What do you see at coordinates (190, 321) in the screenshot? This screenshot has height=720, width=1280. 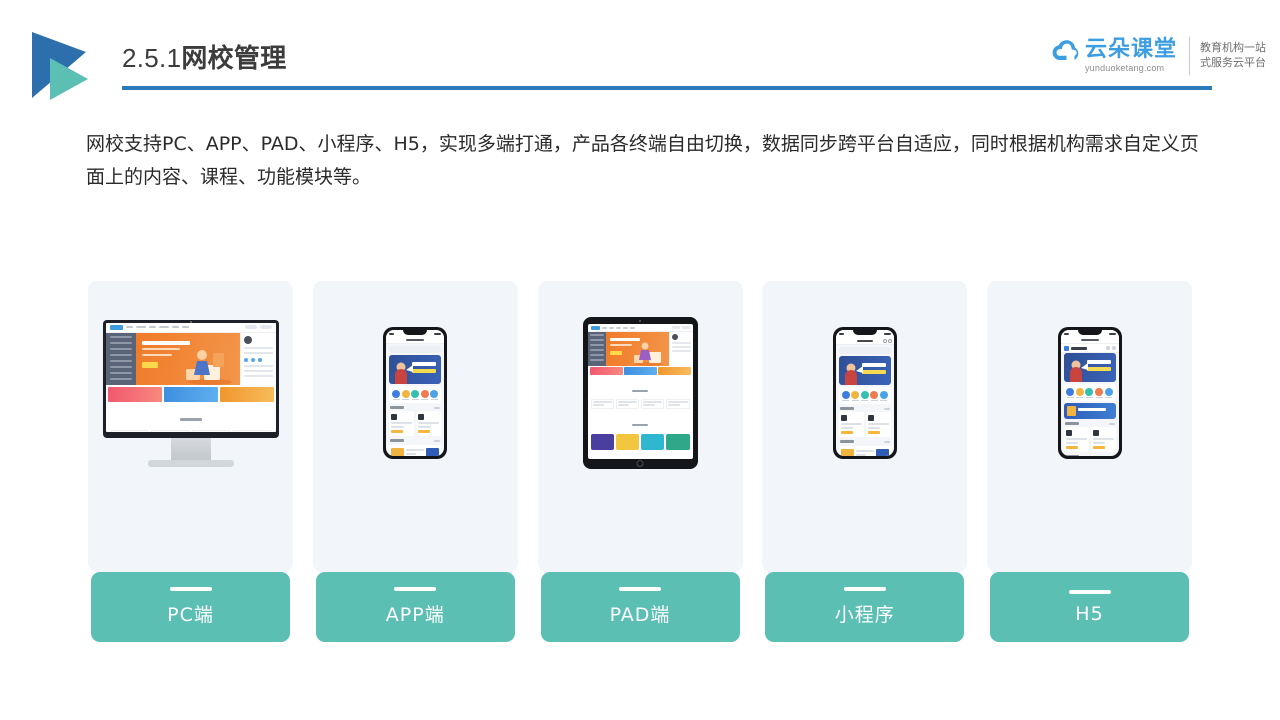 I see `webcam-icon` at bounding box center [190, 321].